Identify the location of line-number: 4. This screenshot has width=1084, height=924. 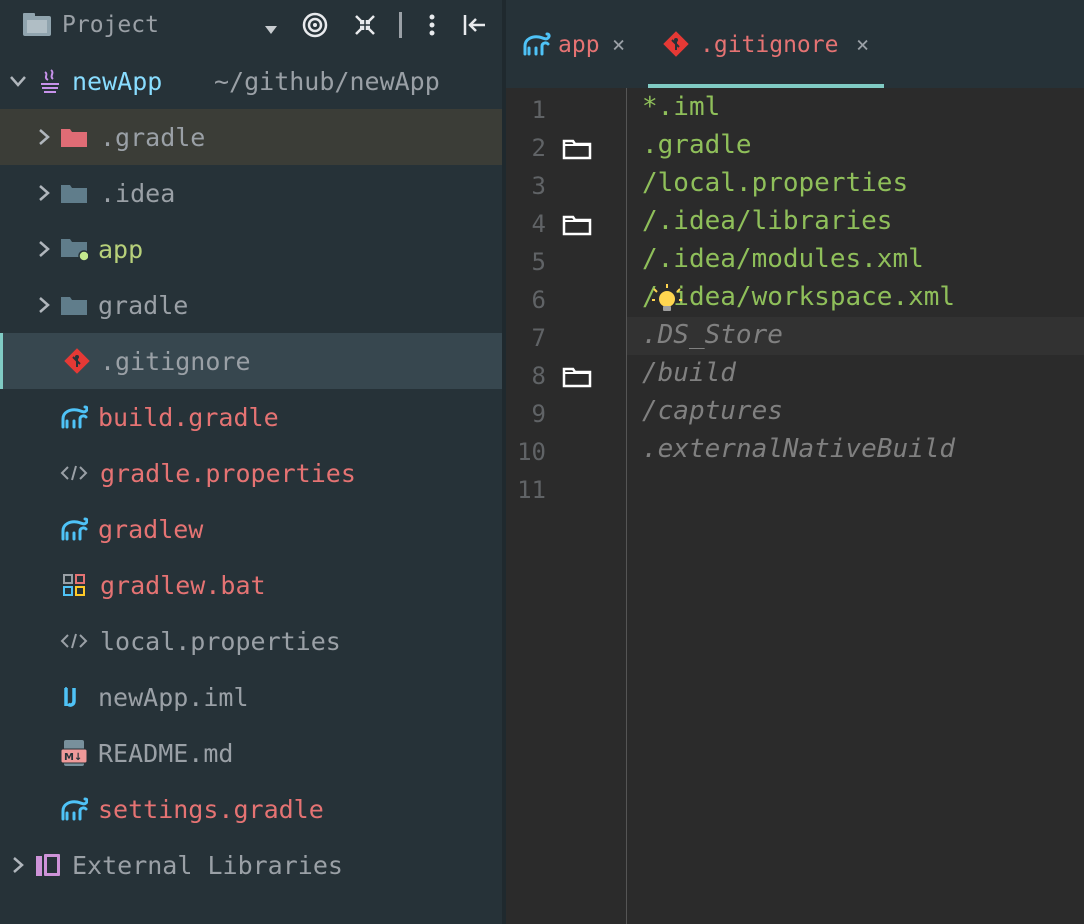
(538, 224).